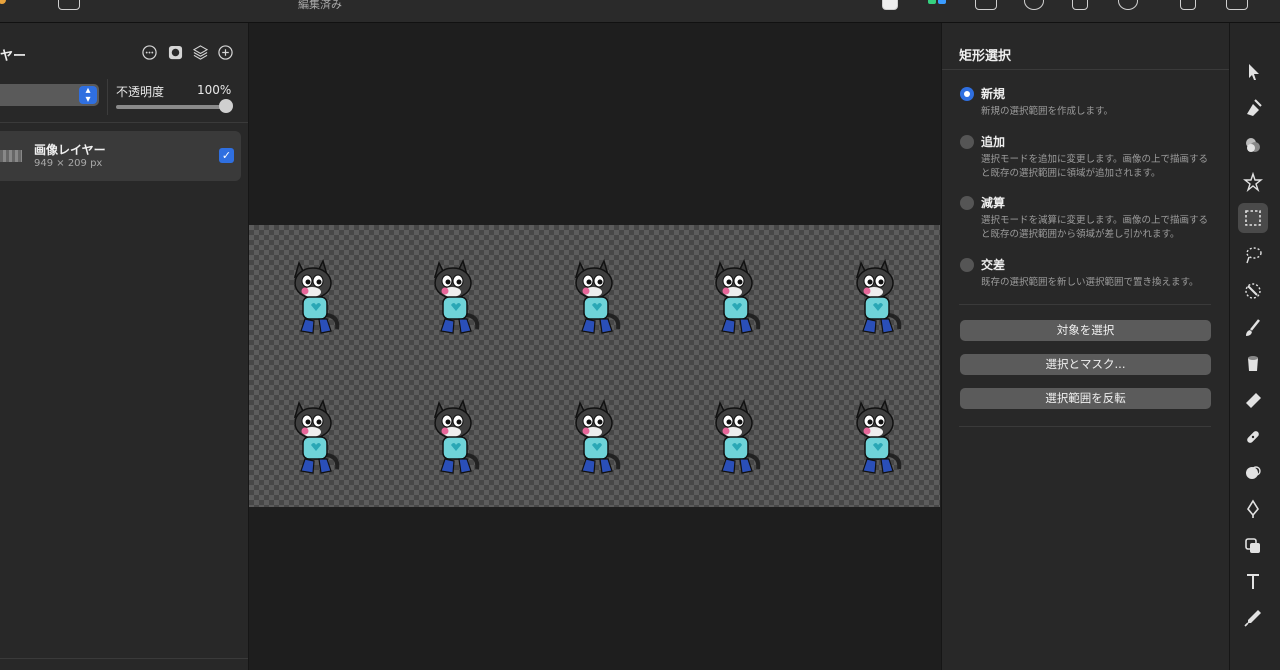  What do you see at coordinates (1253, 328) in the screenshot?
I see `brush-tool-icon` at bounding box center [1253, 328].